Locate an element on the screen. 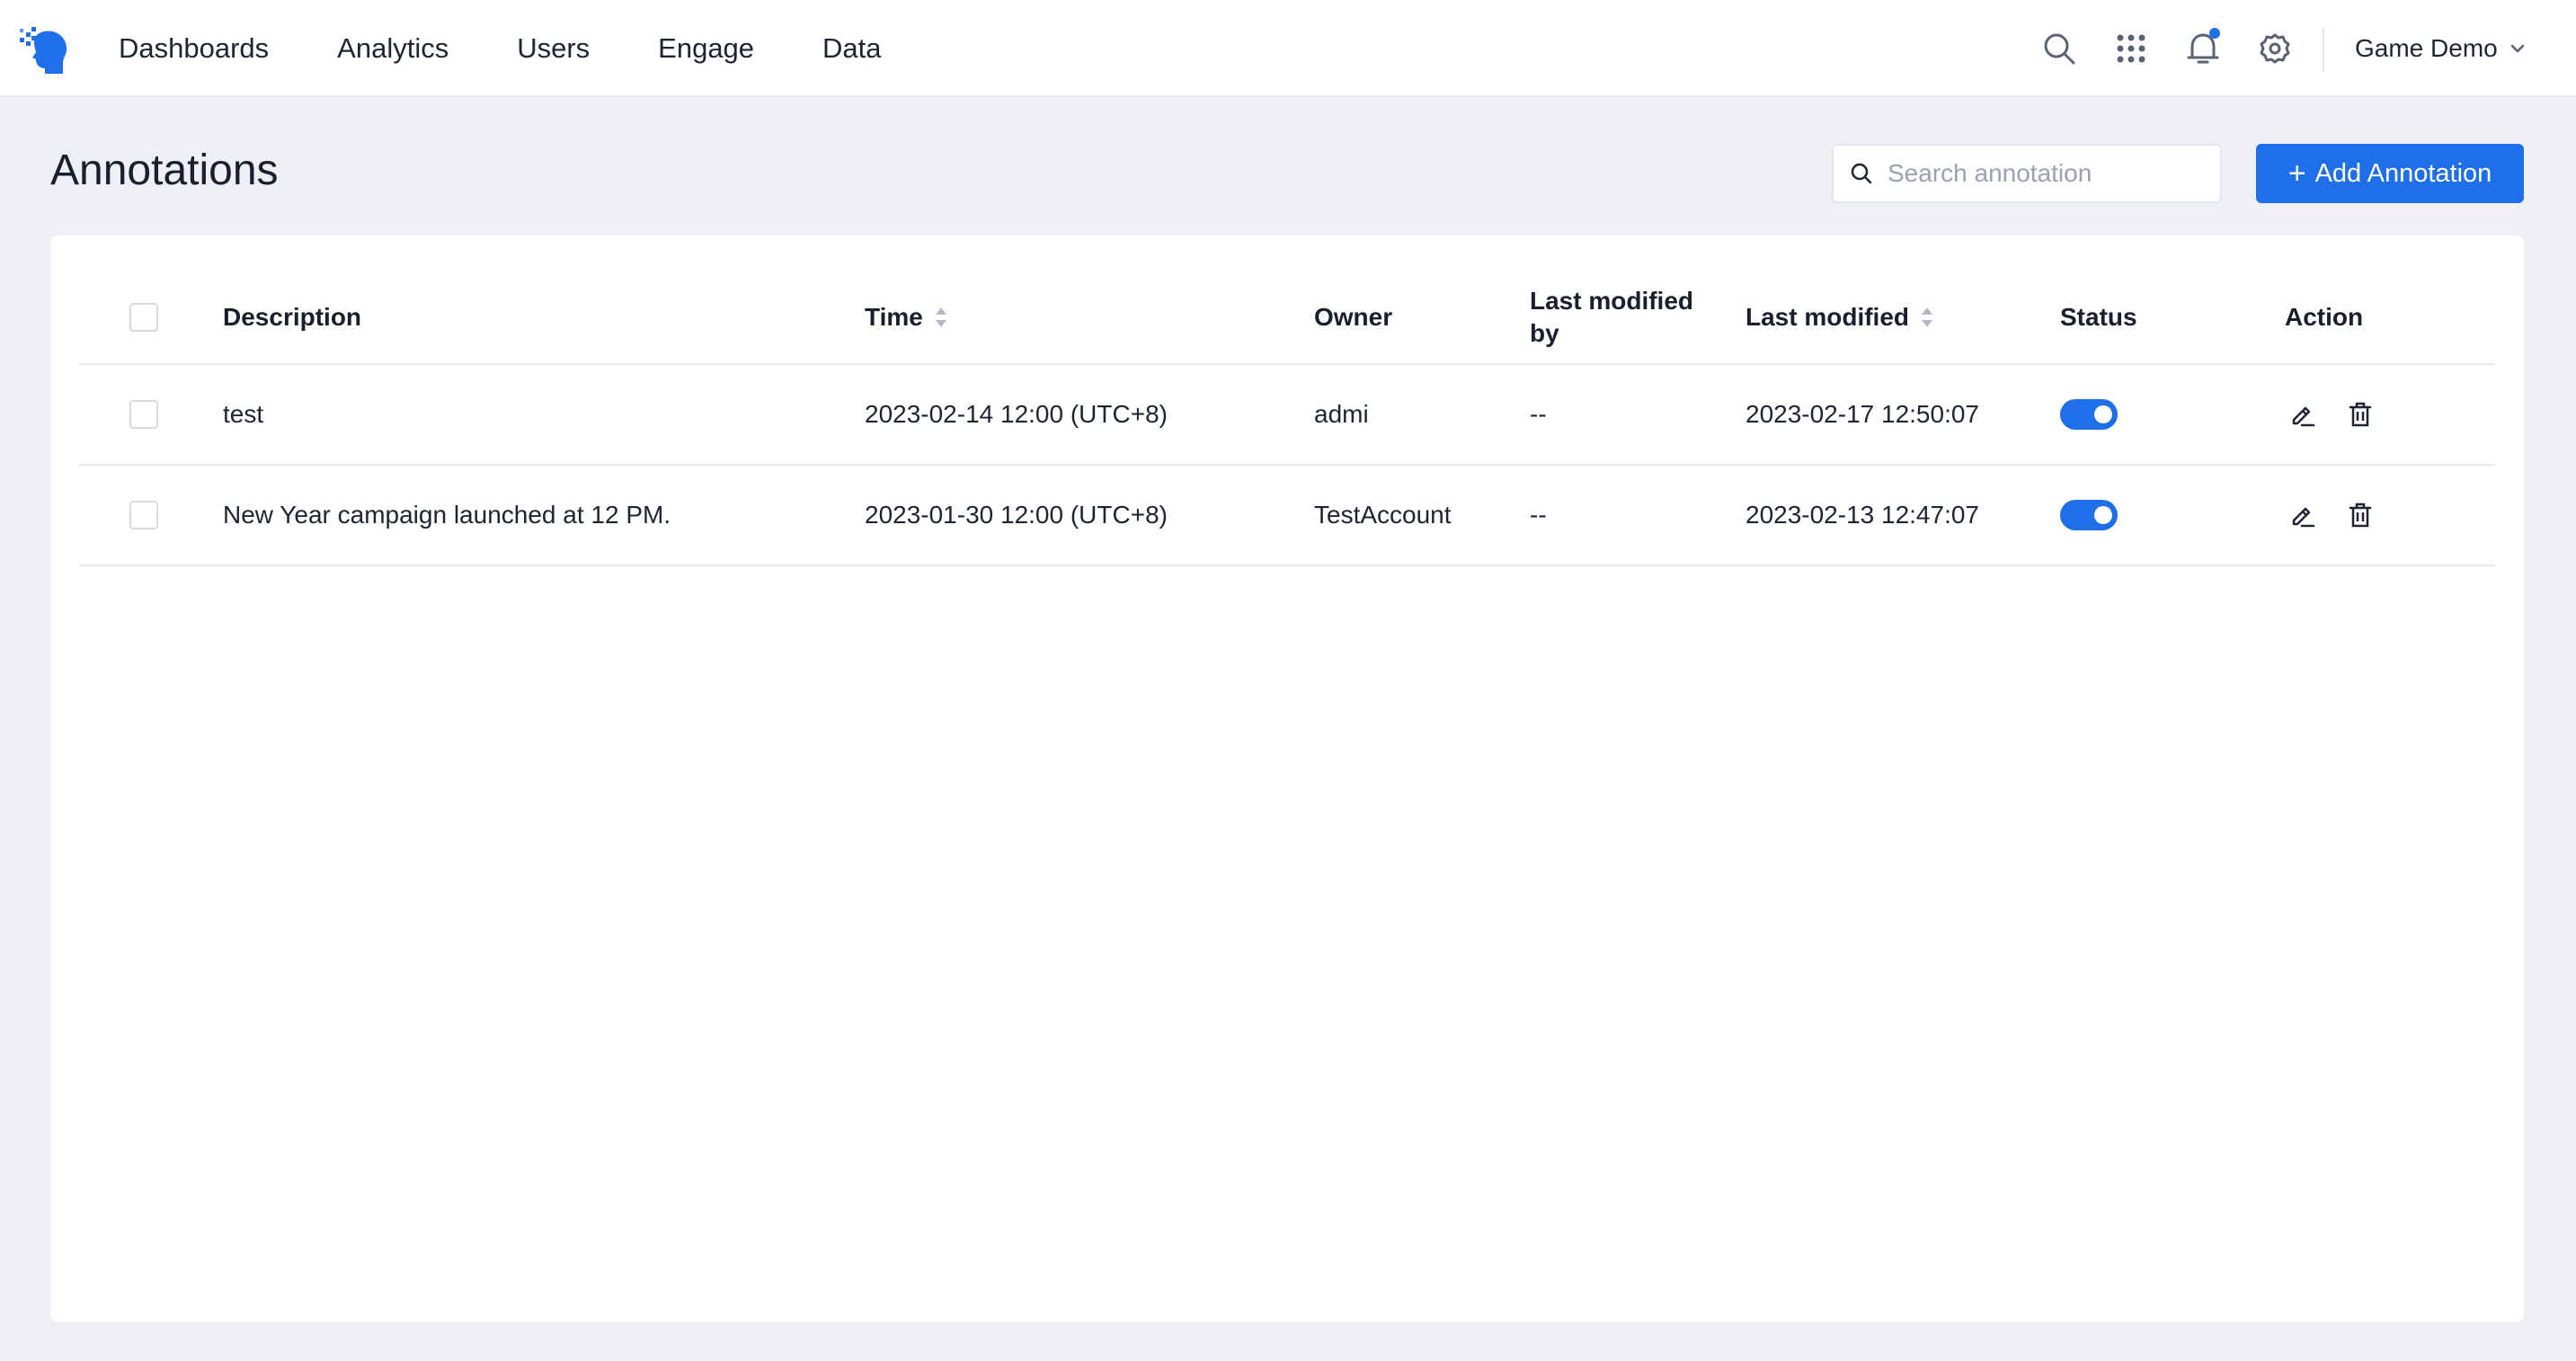 The image size is (2576, 1361). cell-description: test is located at coordinates (243, 414).